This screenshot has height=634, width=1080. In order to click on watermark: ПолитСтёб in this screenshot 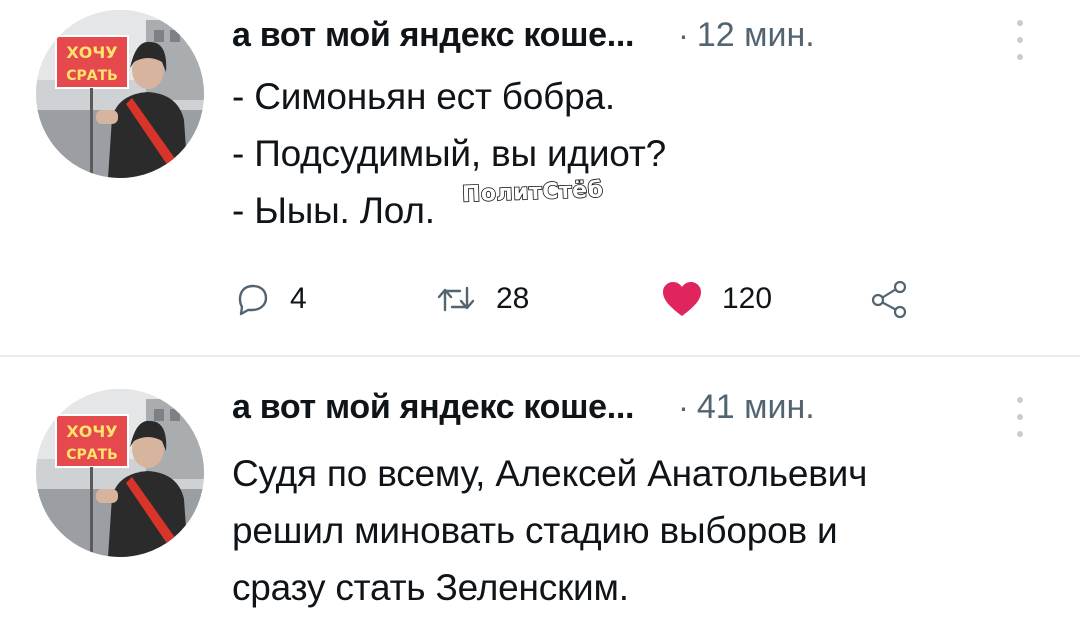, I will do `click(533, 193)`.